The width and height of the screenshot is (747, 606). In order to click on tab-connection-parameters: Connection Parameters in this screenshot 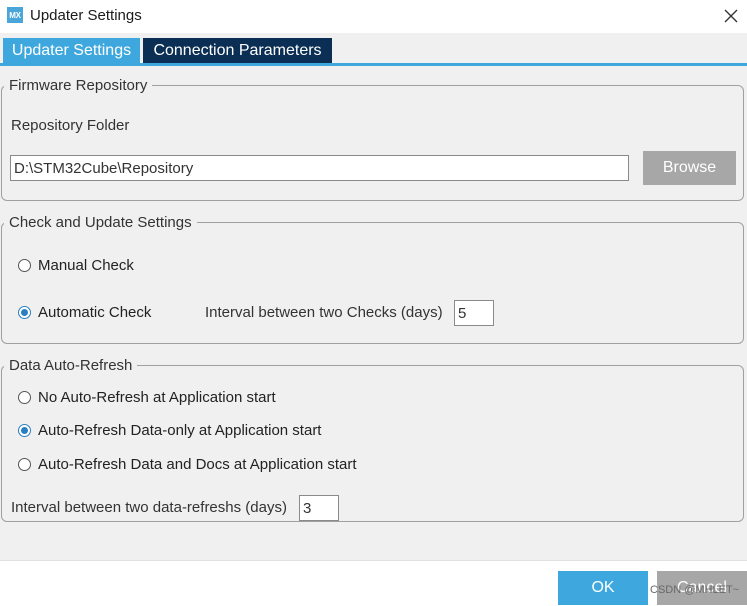, I will do `click(237, 50)`.